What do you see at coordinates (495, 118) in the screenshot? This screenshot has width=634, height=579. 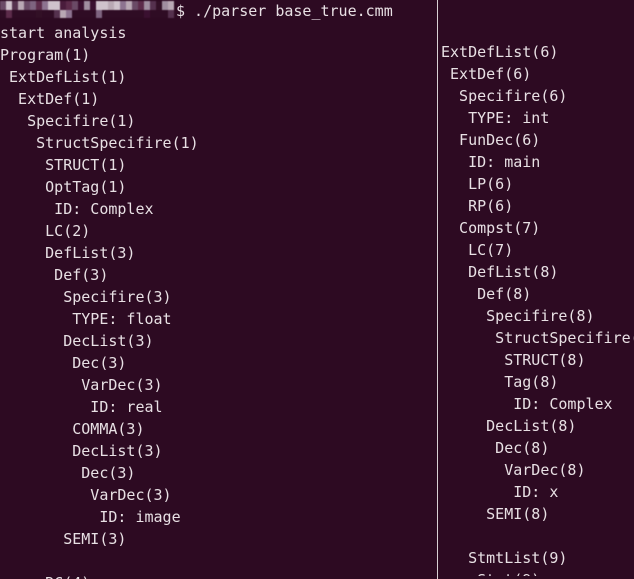 I see `output-line: TYPE: int` at bounding box center [495, 118].